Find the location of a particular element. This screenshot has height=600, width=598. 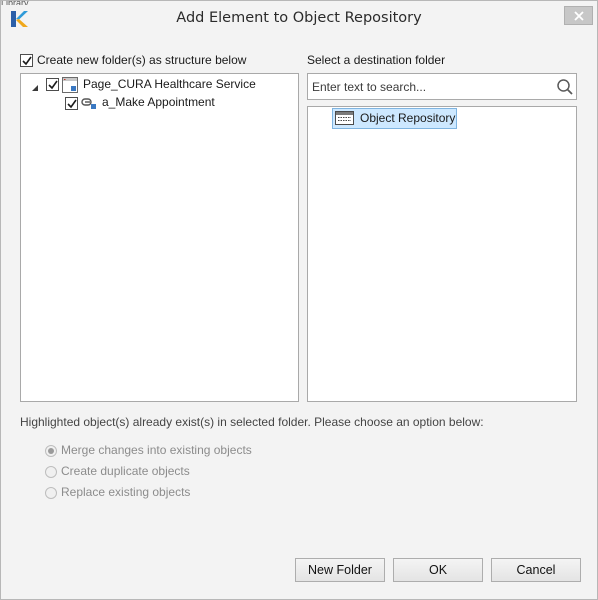

new-folder-button: New Folder is located at coordinates (340, 570).